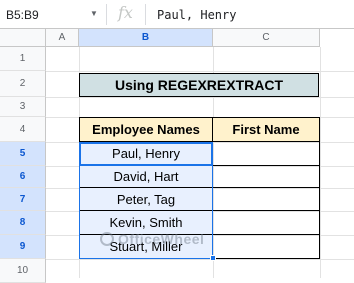  I want to click on row-header-5: 5, so click(23, 154).